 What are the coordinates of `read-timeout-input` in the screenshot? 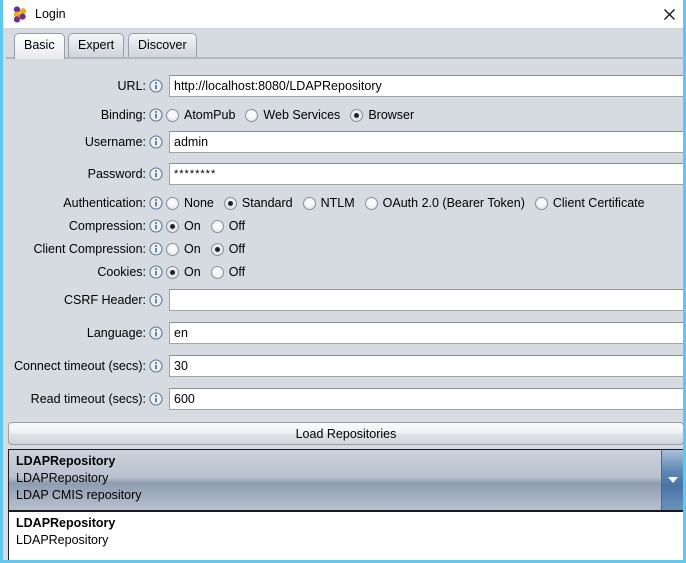 It's located at (426, 399).